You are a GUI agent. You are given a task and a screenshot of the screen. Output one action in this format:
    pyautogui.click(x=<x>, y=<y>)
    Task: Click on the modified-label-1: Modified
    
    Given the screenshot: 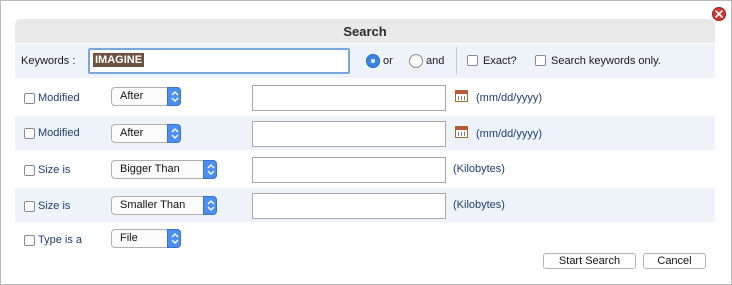 What is the action you would take?
    pyautogui.click(x=59, y=98)
    